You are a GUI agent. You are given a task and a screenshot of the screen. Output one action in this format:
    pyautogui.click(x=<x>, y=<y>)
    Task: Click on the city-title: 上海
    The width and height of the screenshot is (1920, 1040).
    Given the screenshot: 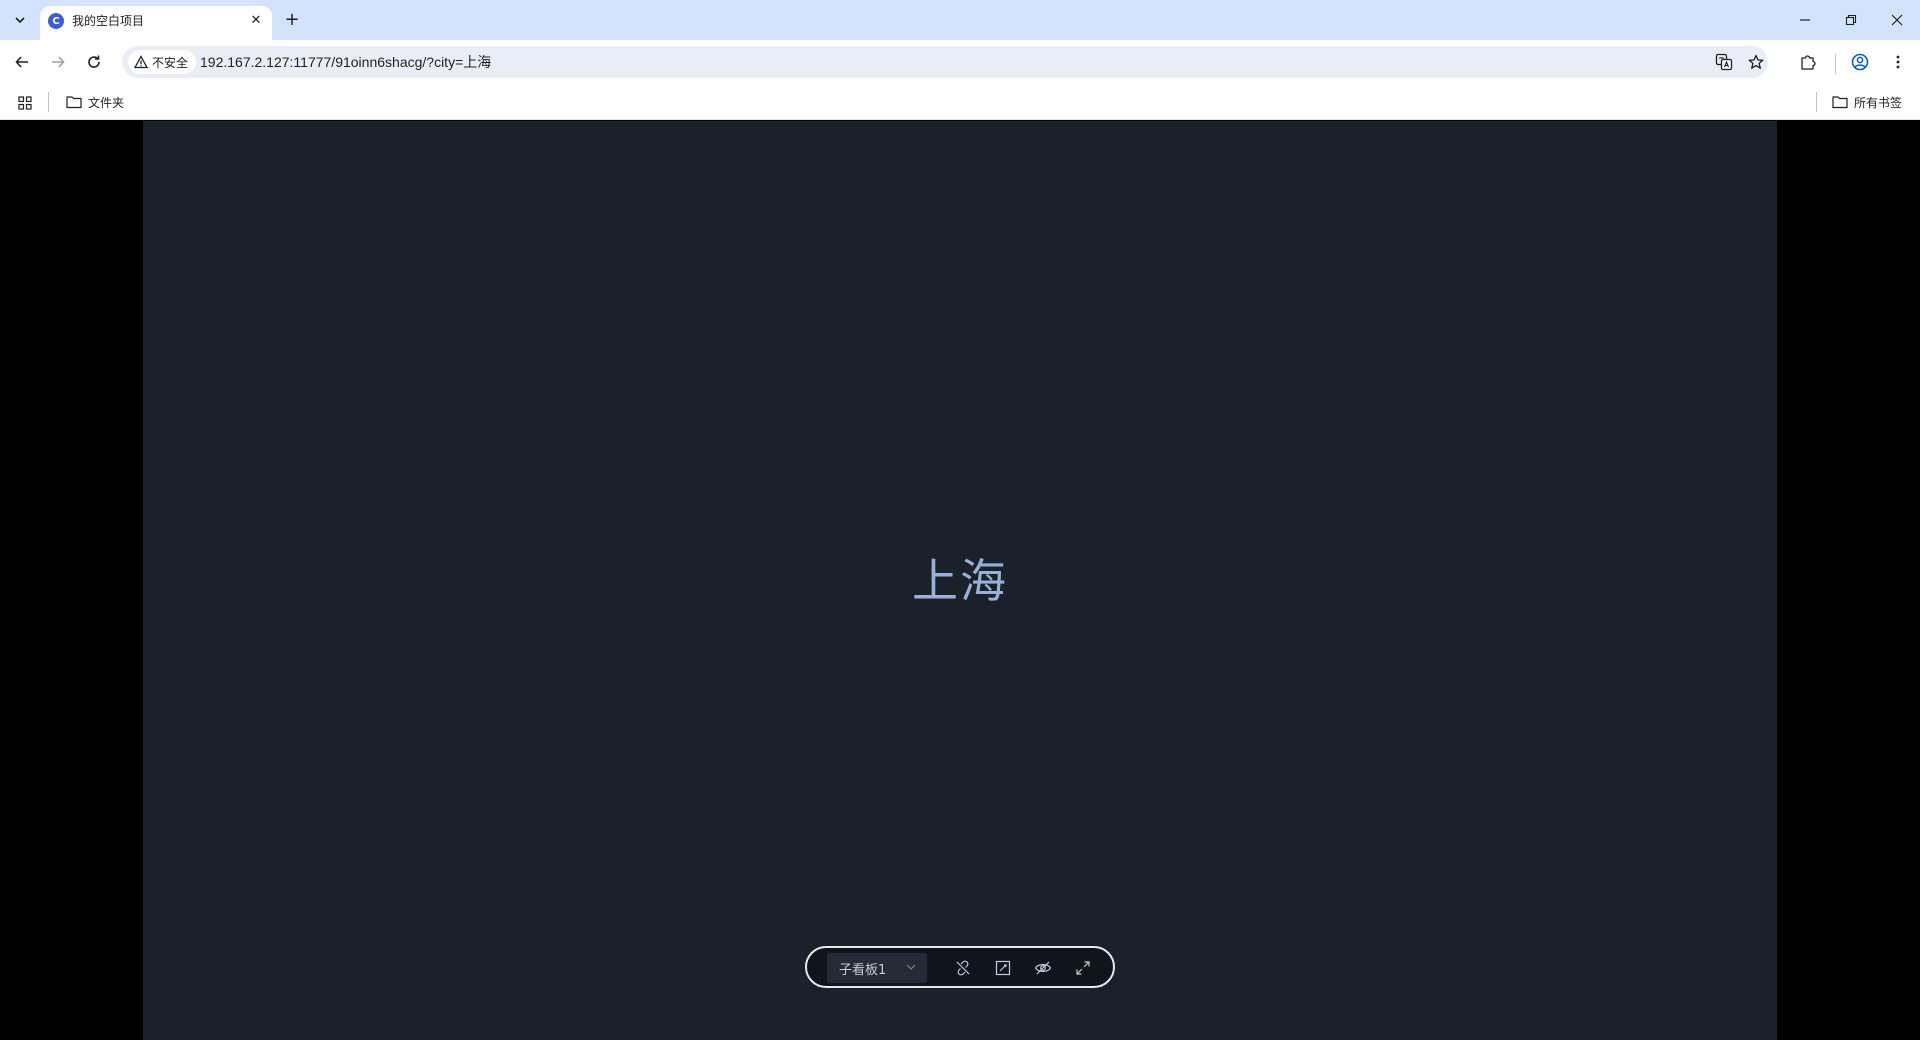 What is the action you would take?
    pyautogui.click(x=960, y=581)
    